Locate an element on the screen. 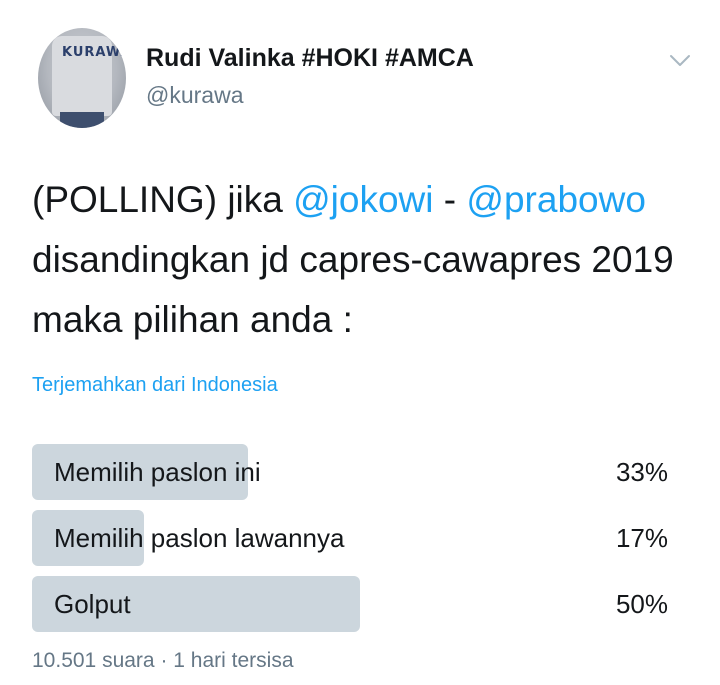  avatar-jeans is located at coordinates (82, 120).